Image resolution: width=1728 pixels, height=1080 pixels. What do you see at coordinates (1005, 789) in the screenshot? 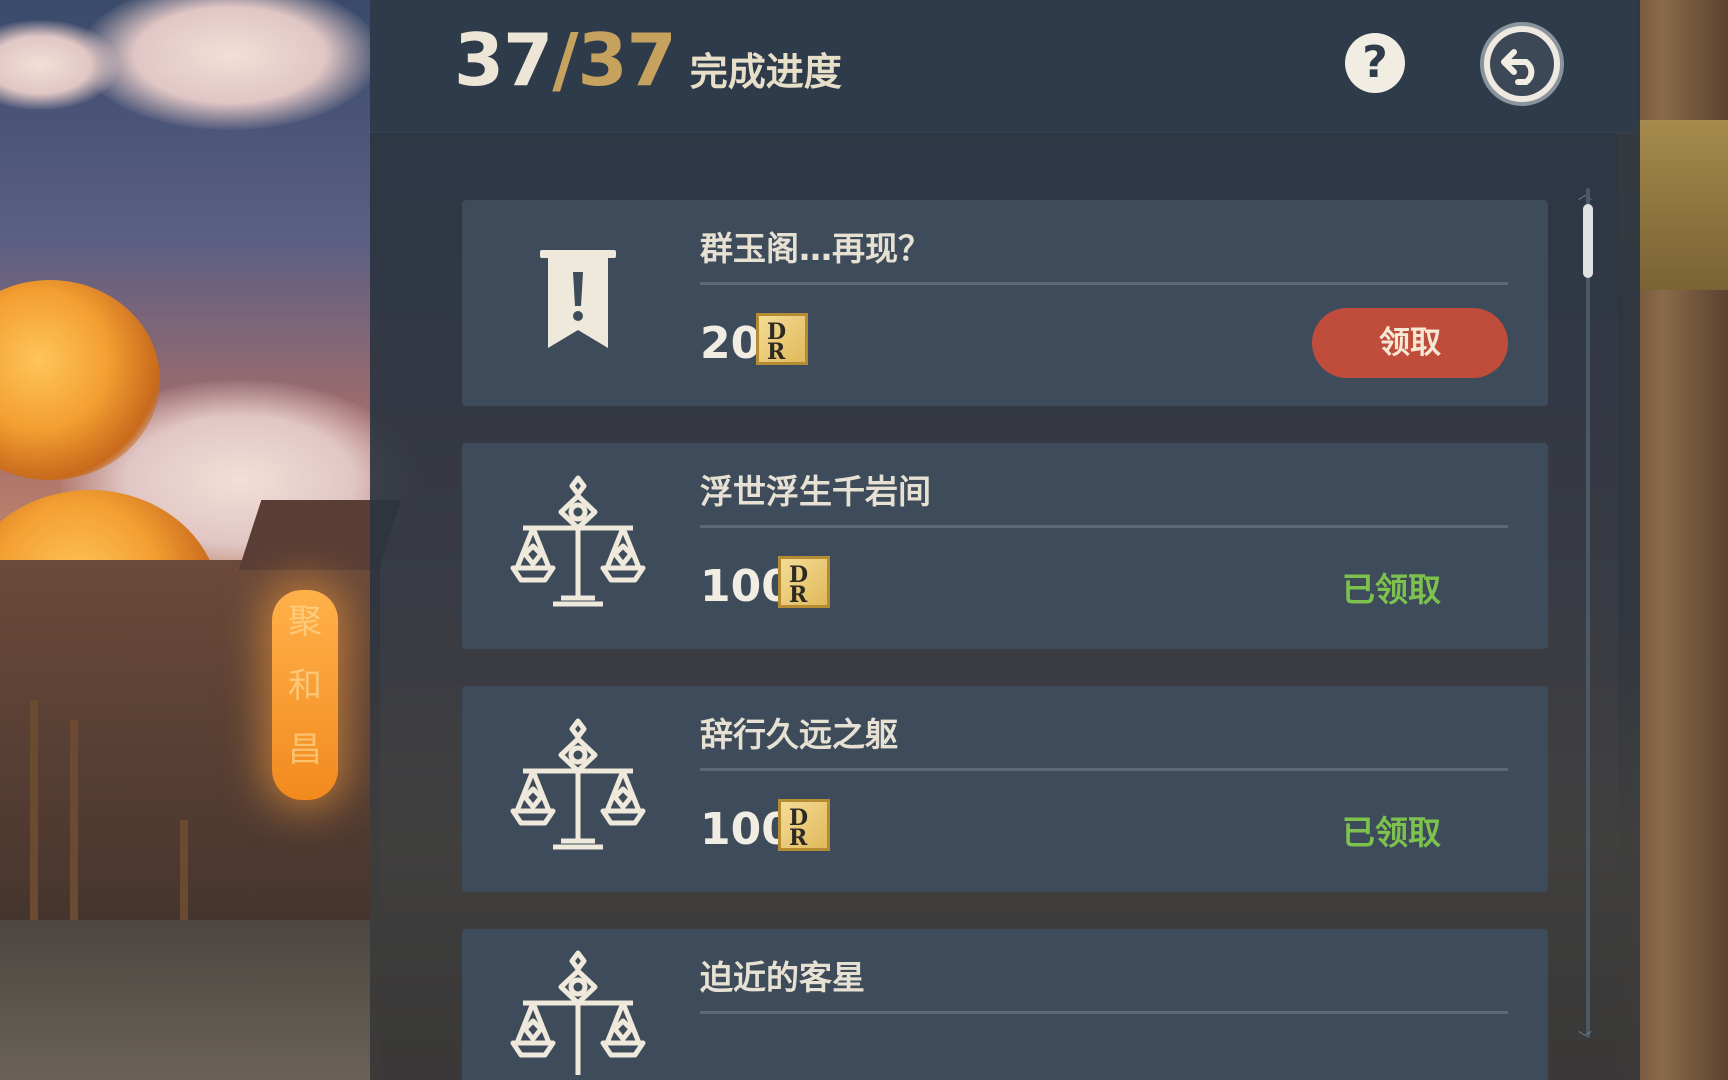
I see `quest-card: 辞行久远之躯 100 D R 已领取` at bounding box center [1005, 789].